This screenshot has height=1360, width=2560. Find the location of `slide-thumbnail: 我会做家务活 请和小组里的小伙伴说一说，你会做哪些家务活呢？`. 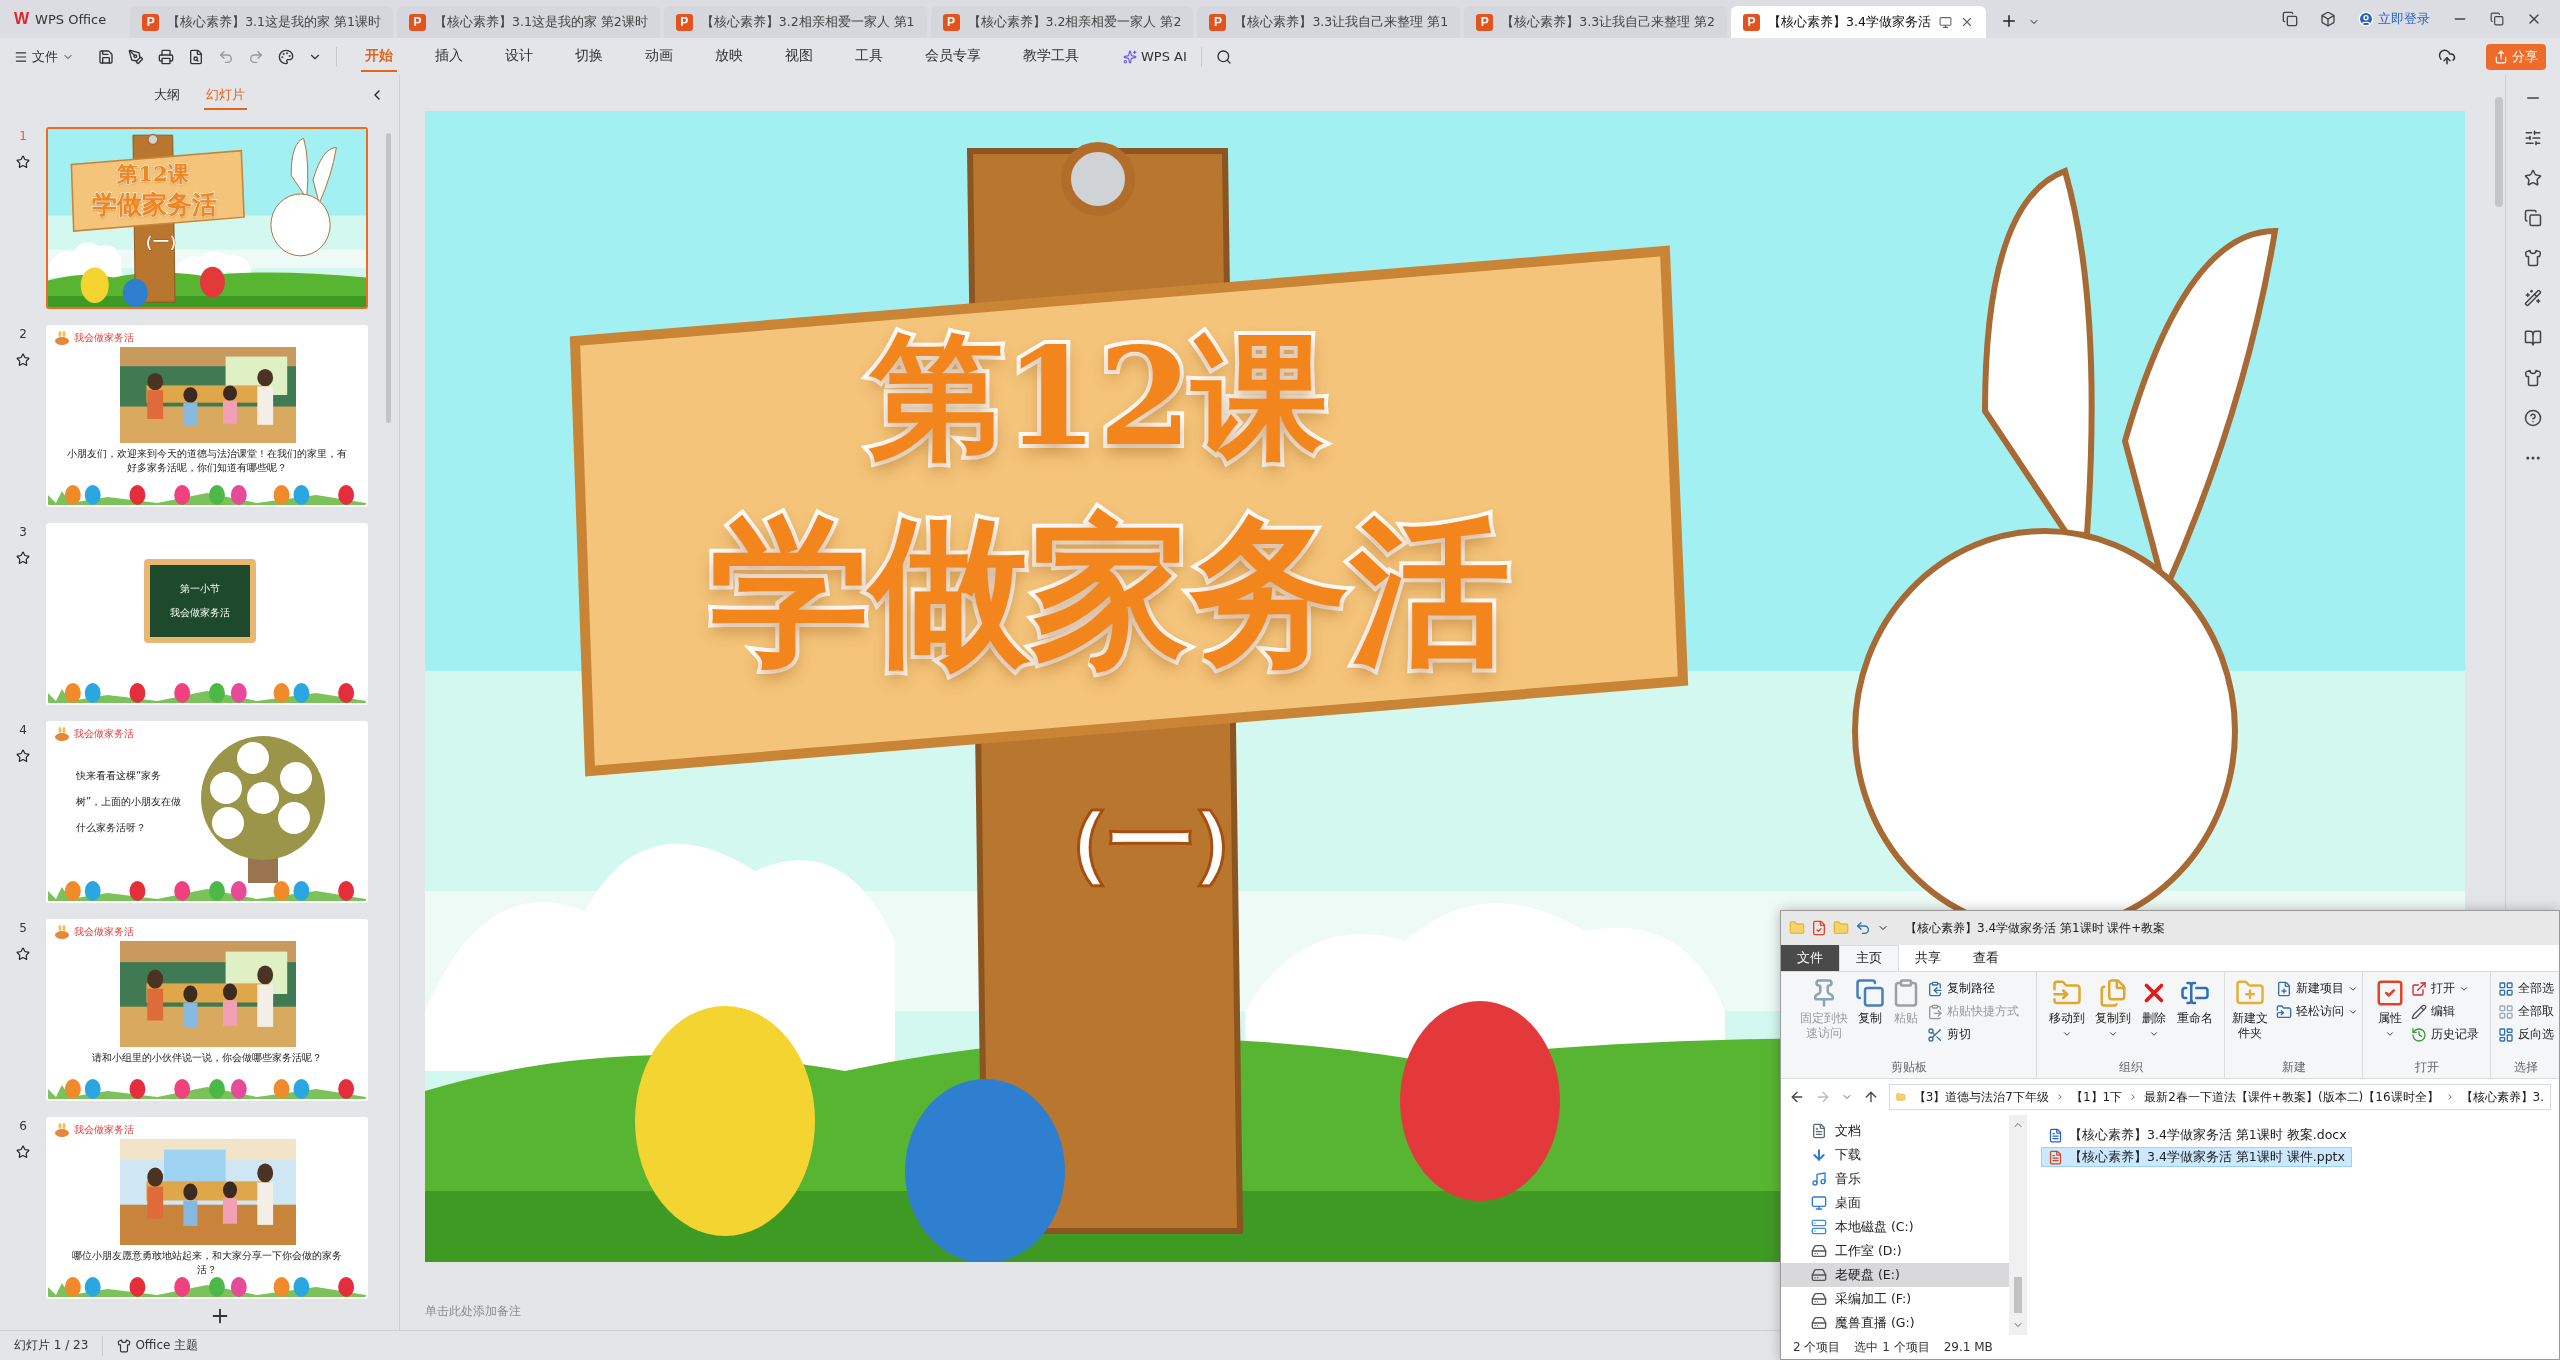

slide-thumbnail: 我会做家务活 请和小组里的小伙伴说一说，你会做哪些家务活呢？ is located at coordinates (207, 1010).